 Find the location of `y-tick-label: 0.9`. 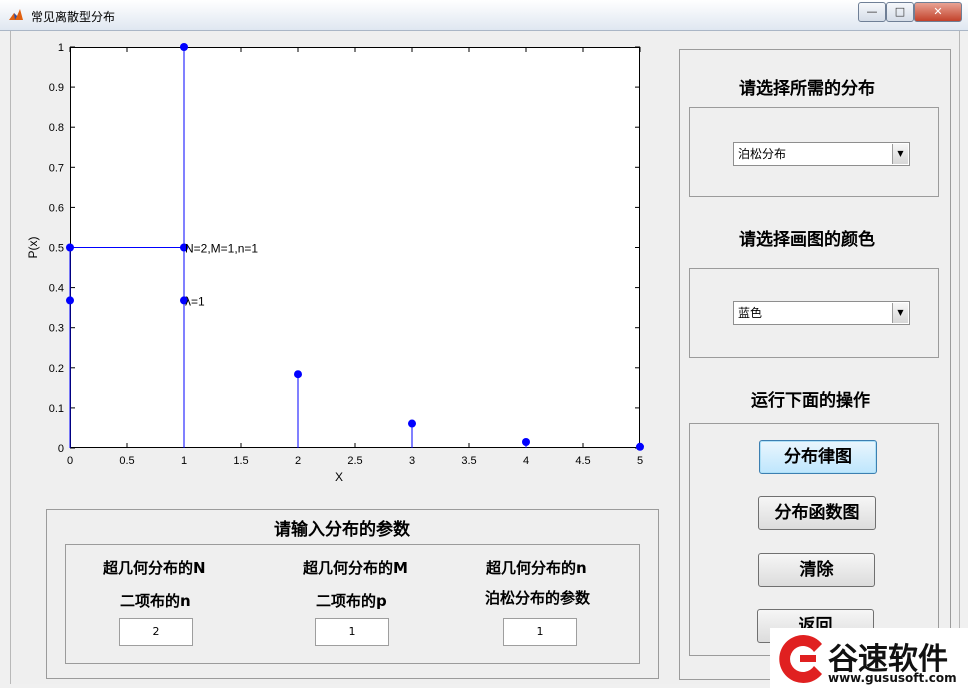

y-tick-label: 0.9 is located at coordinates (56, 88).